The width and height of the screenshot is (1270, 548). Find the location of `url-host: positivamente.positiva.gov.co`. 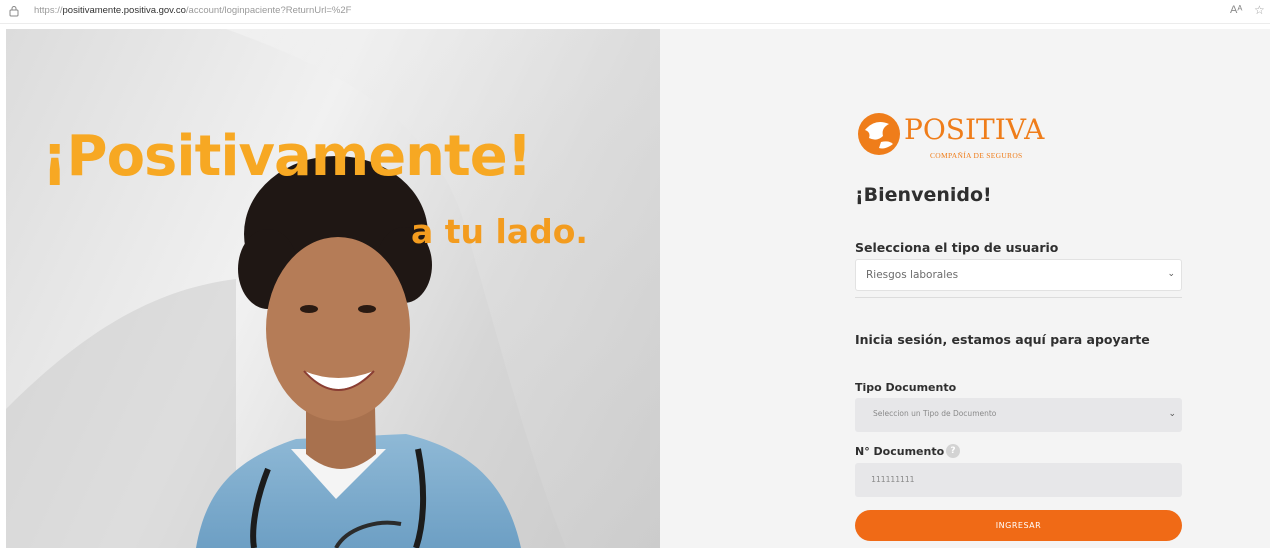

url-host: positivamente.positiva.gov.co is located at coordinates (124, 10).